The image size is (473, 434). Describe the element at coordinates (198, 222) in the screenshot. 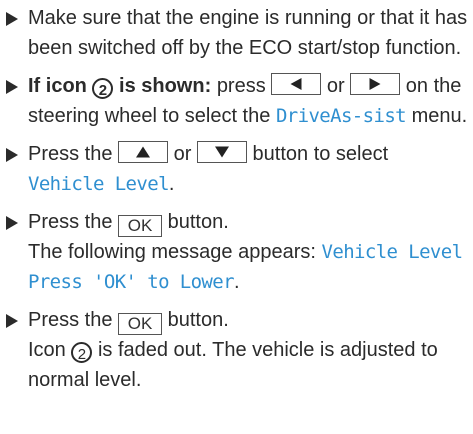

I see `step-4-text-b: button.` at that location.